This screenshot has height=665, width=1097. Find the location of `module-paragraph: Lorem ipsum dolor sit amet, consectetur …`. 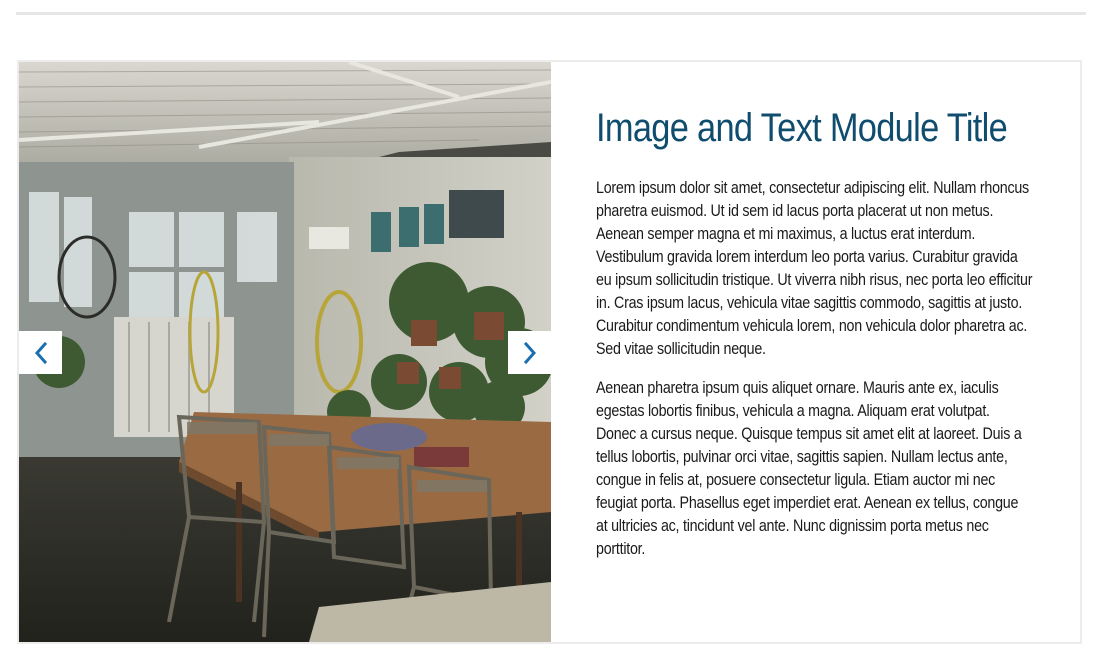

module-paragraph: Lorem ipsum dolor sit amet, consectetur … is located at coordinates (814, 268).